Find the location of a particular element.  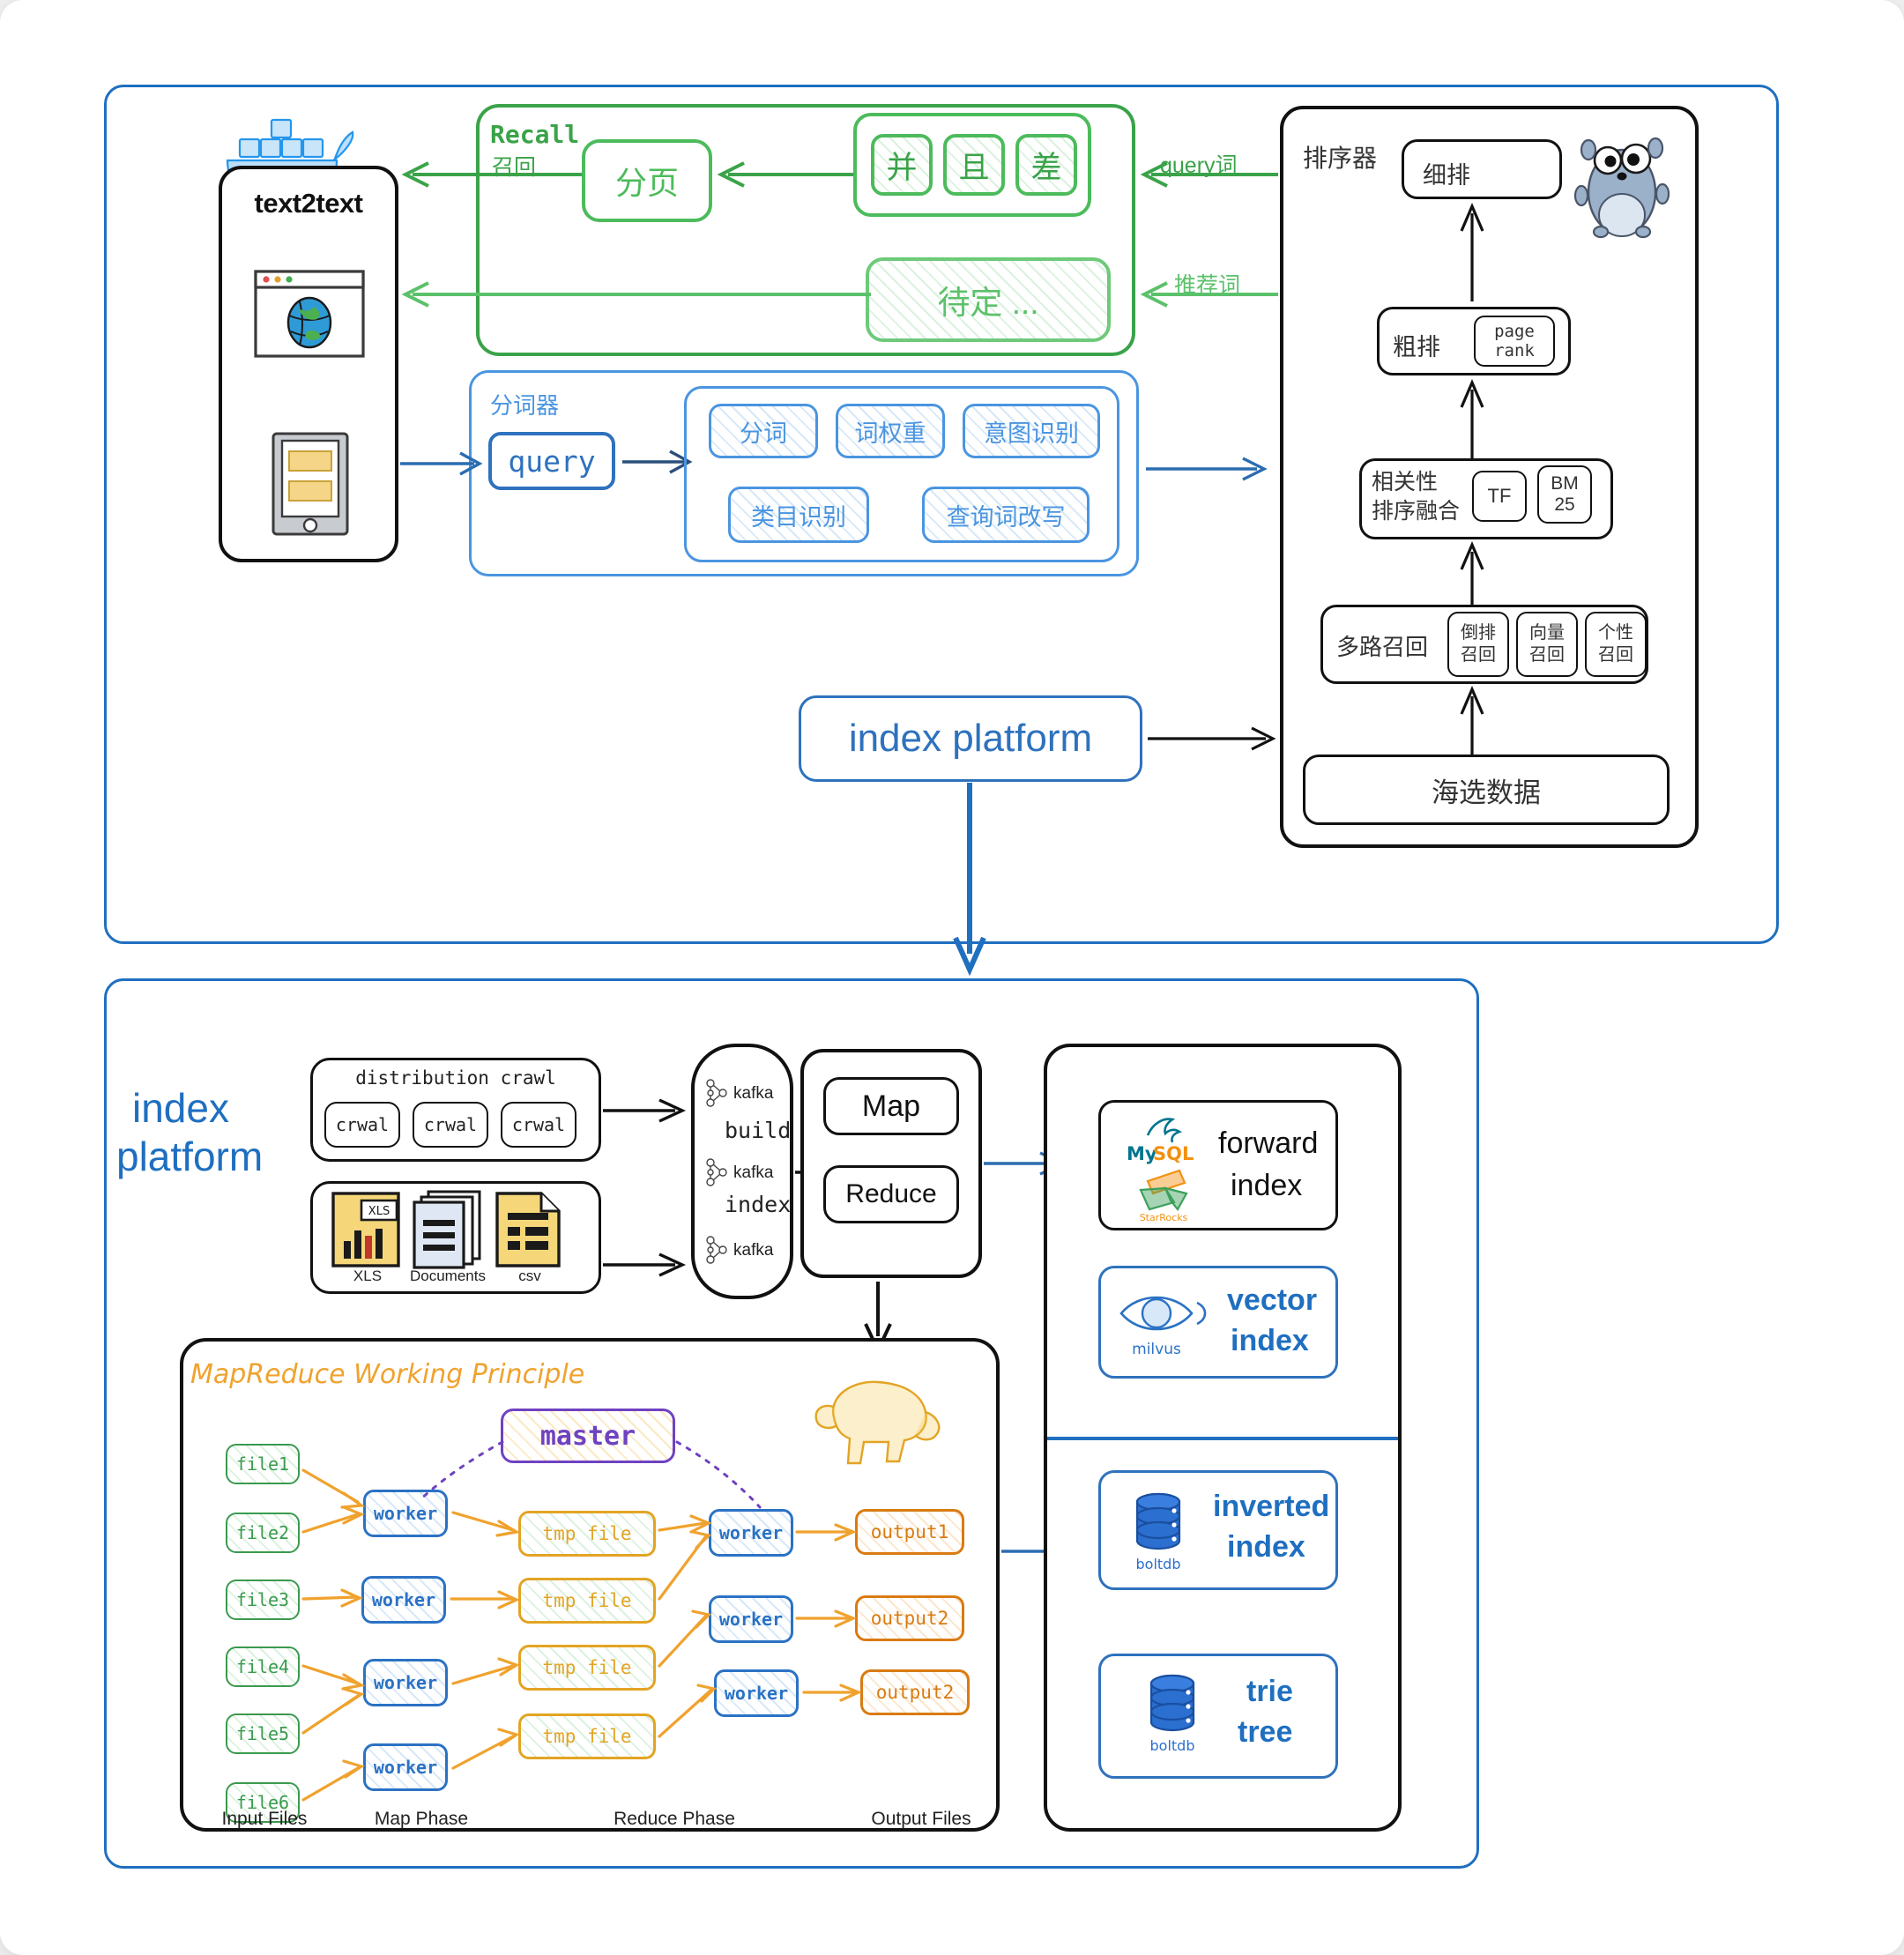

coarse-rank-label: 粗排 is located at coordinates (1416, 347).